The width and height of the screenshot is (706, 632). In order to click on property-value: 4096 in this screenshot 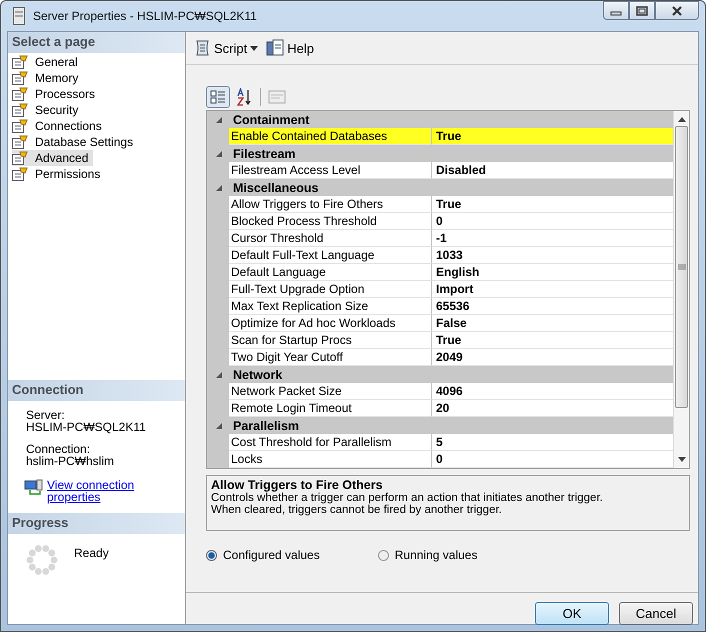, I will do `click(552, 391)`.